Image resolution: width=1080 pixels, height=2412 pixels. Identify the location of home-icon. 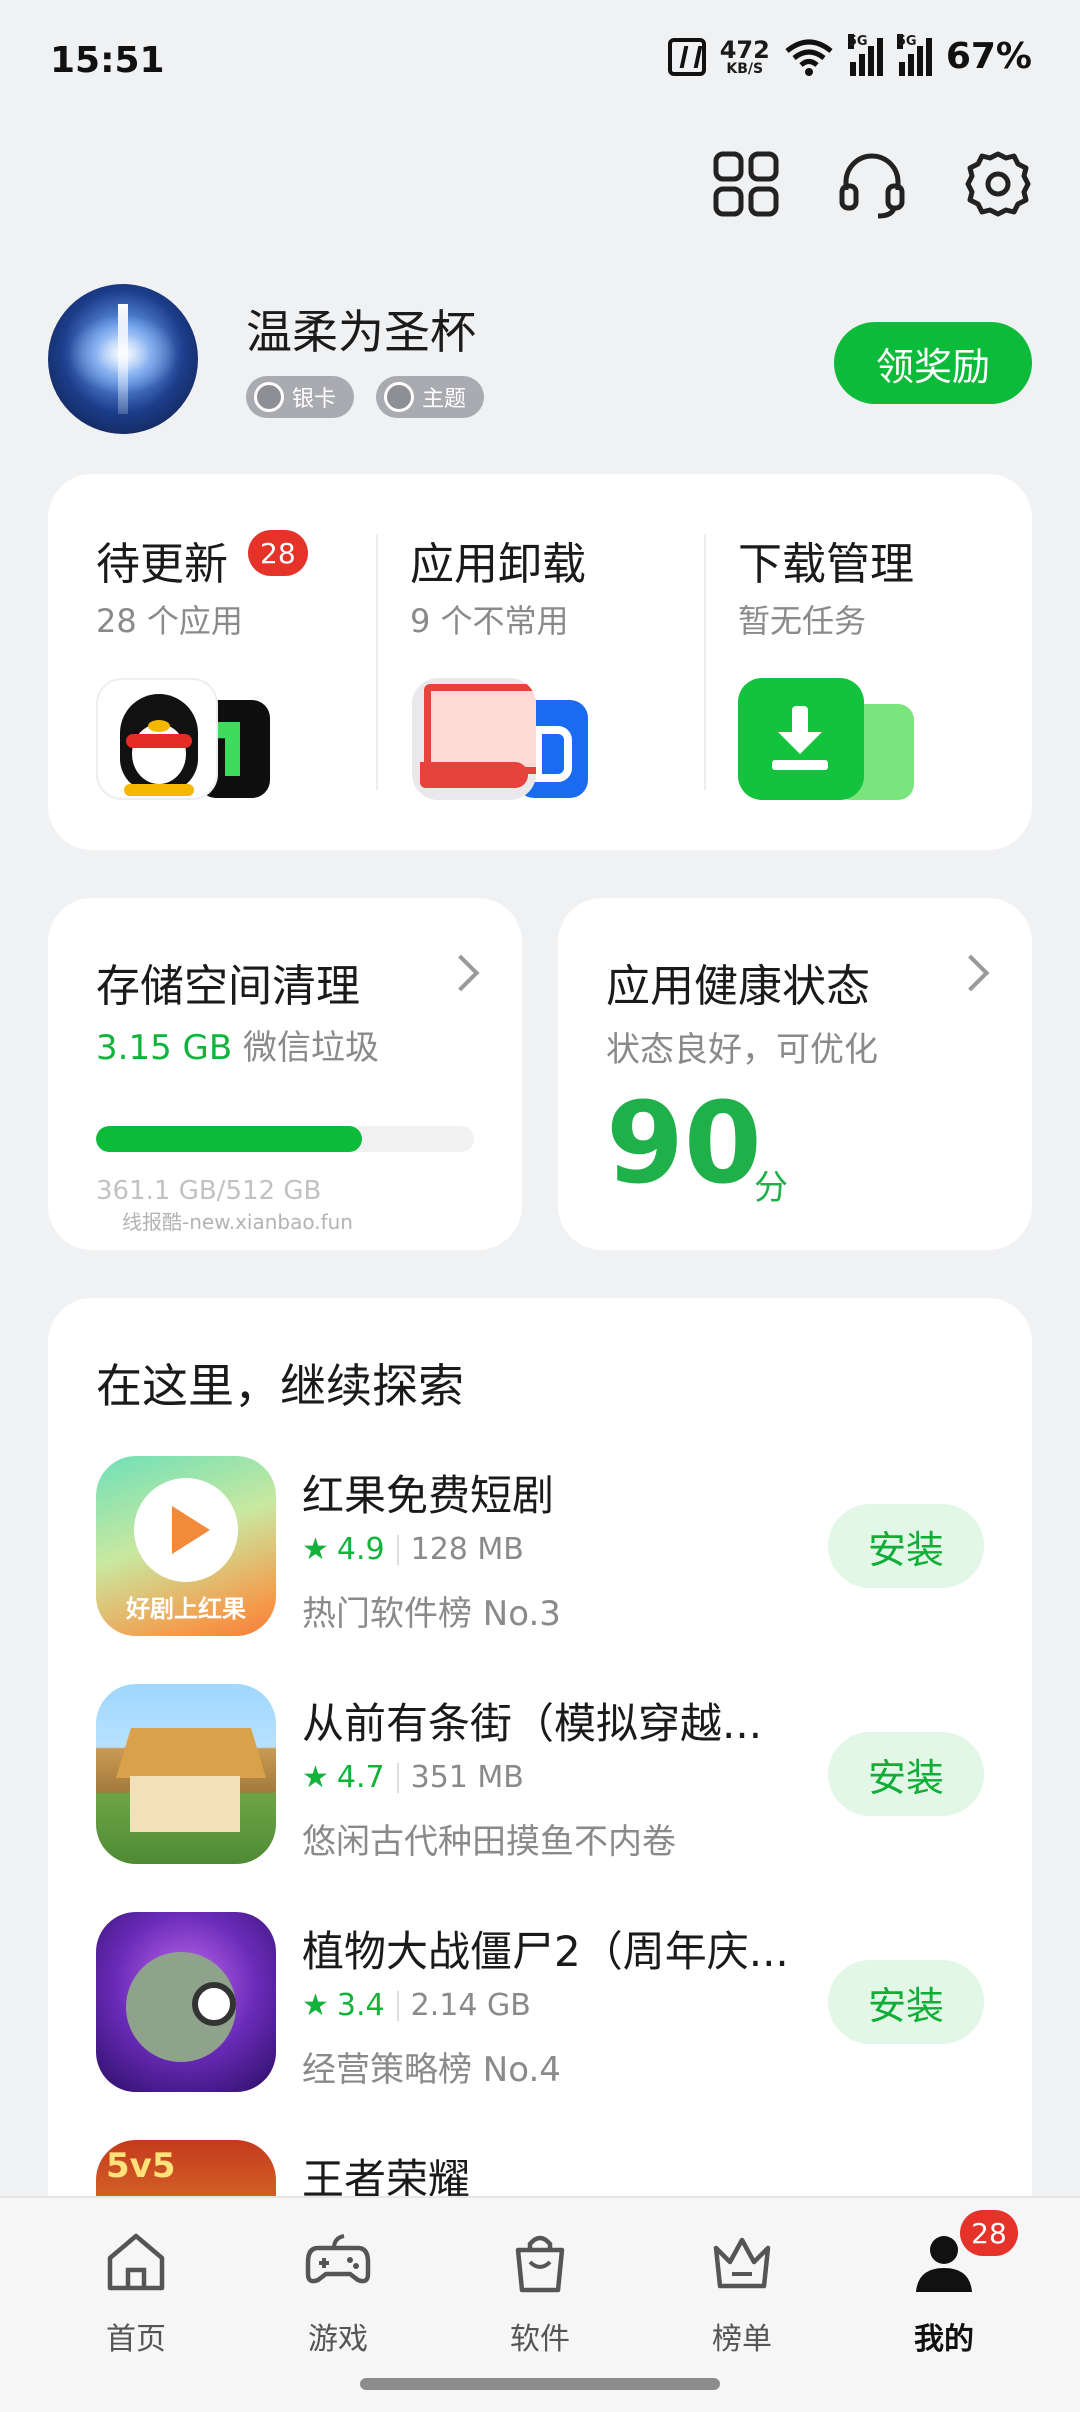
(136, 2262).